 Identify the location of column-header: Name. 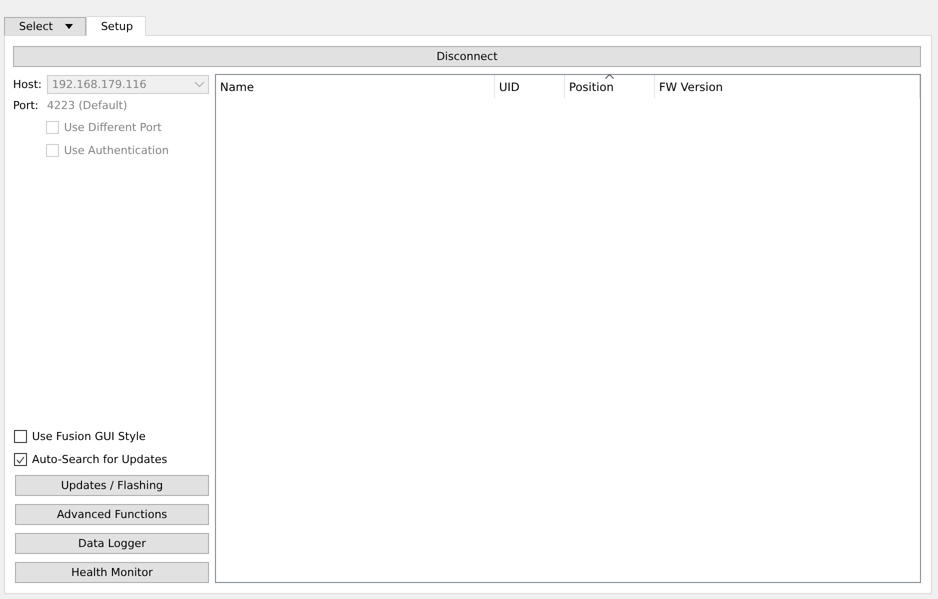
(355, 86).